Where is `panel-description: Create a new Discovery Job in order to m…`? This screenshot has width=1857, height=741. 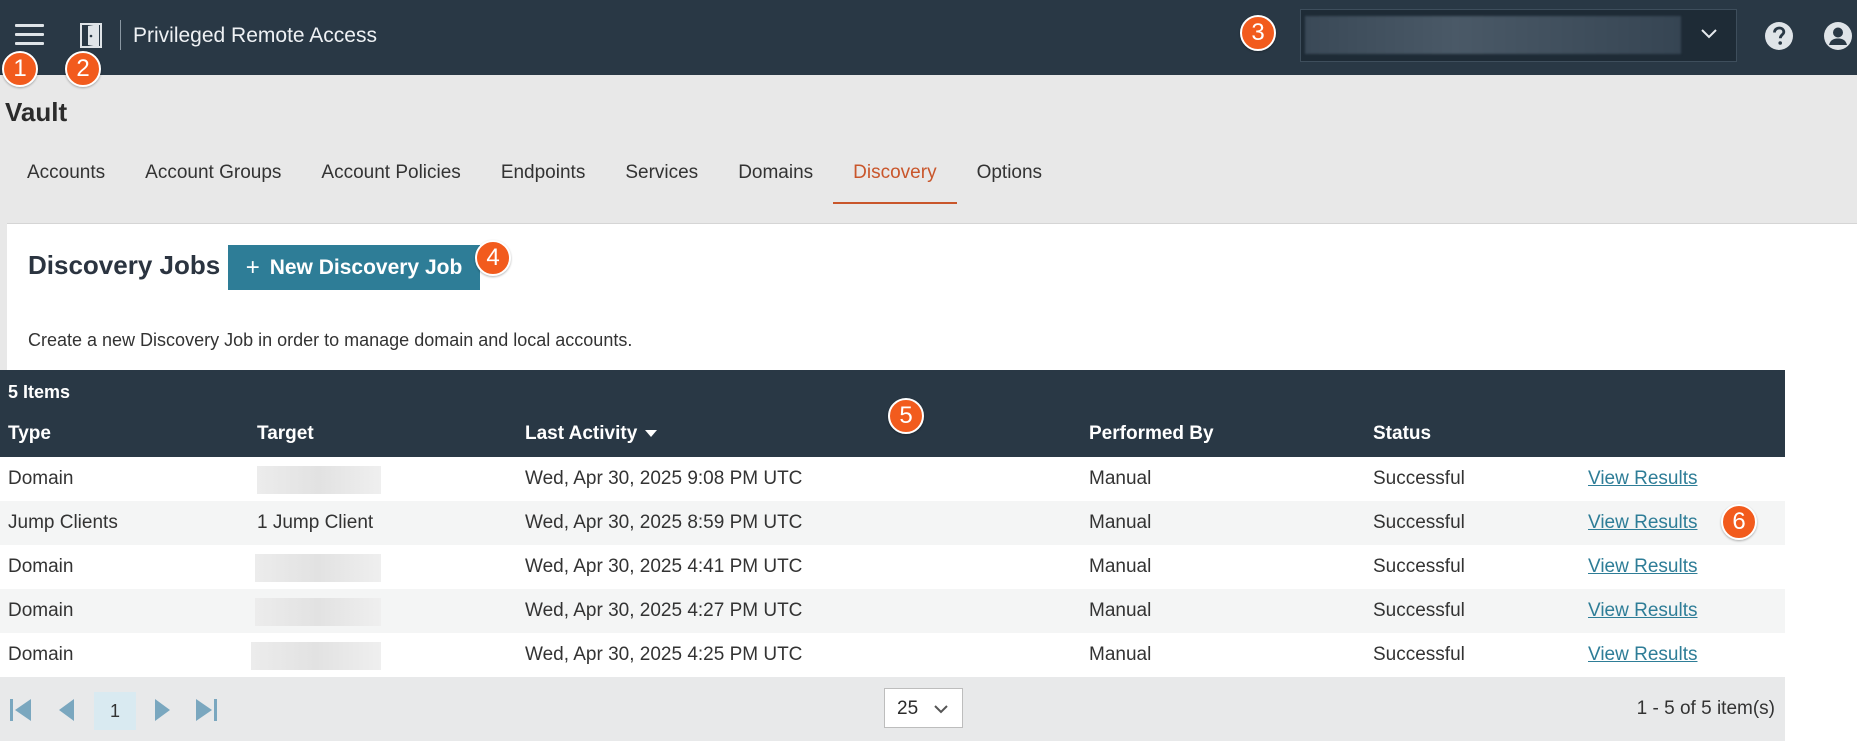 panel-description: Create a new Discovery Job in order to m… is located at coordinates (330, 340).